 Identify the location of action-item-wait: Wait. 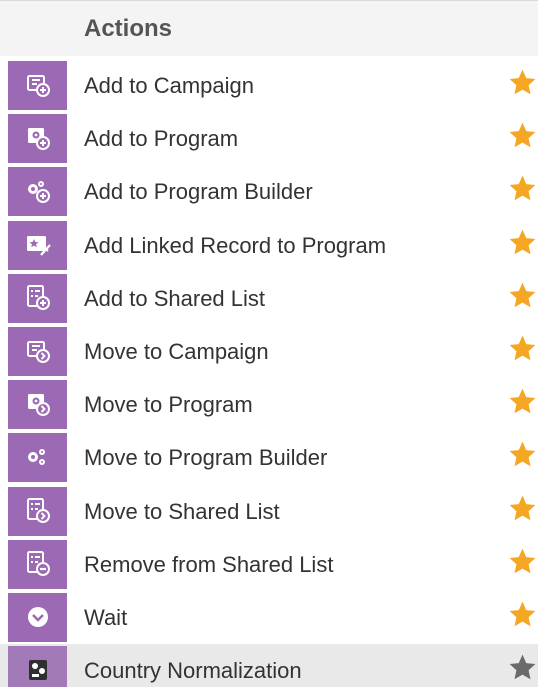
(269, 617).